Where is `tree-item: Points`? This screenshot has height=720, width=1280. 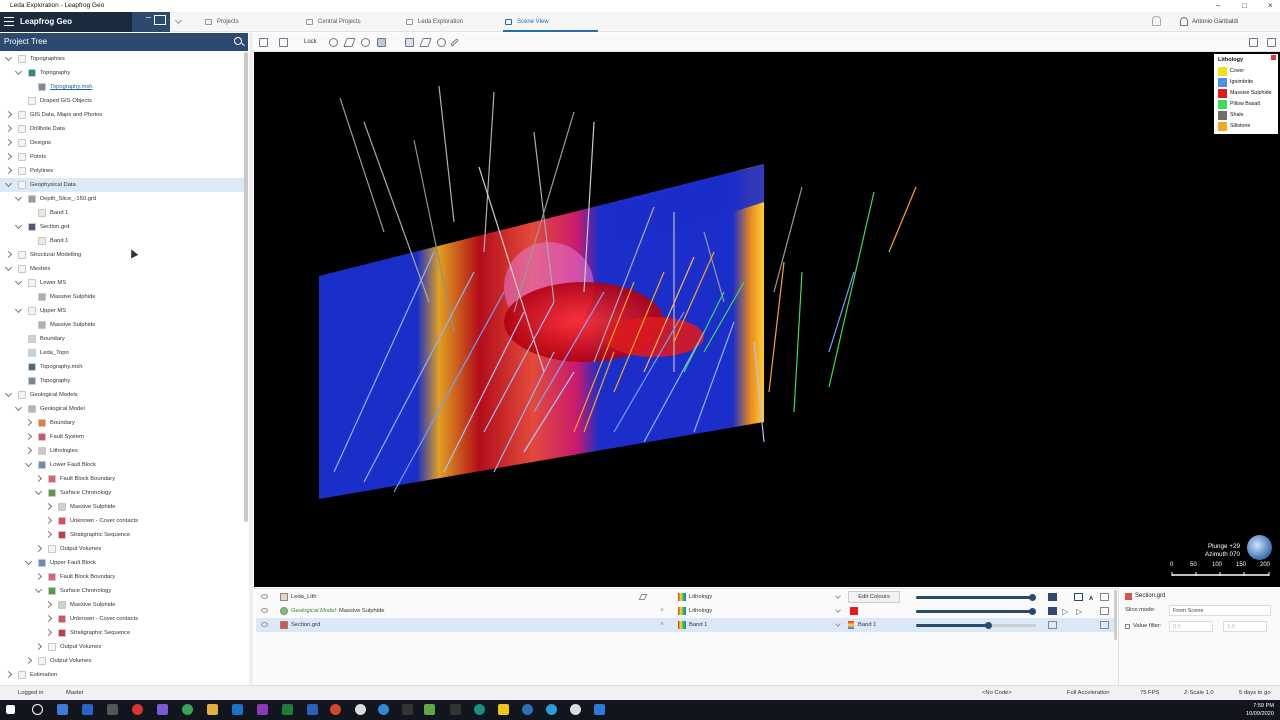
tree-item: Points is located at coordinates (122, 157).